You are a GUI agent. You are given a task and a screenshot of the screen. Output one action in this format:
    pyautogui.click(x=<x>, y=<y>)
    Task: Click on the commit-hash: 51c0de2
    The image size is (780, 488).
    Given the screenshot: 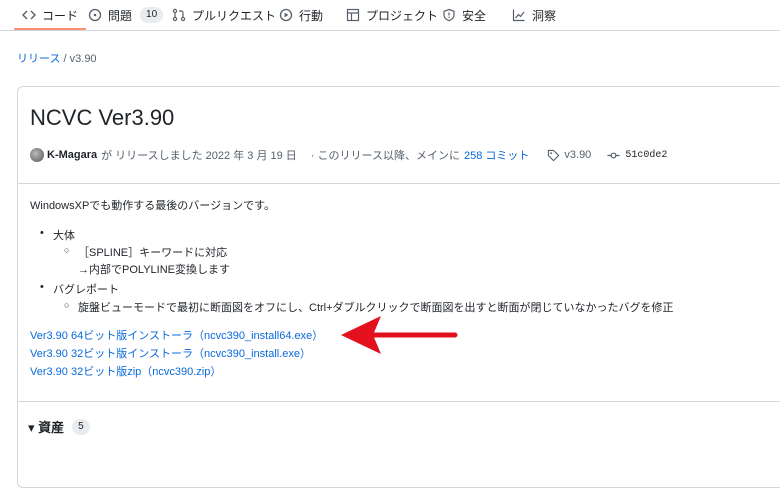 What is the action you would take?
    pyautogui.click(x=646, y=155)
    